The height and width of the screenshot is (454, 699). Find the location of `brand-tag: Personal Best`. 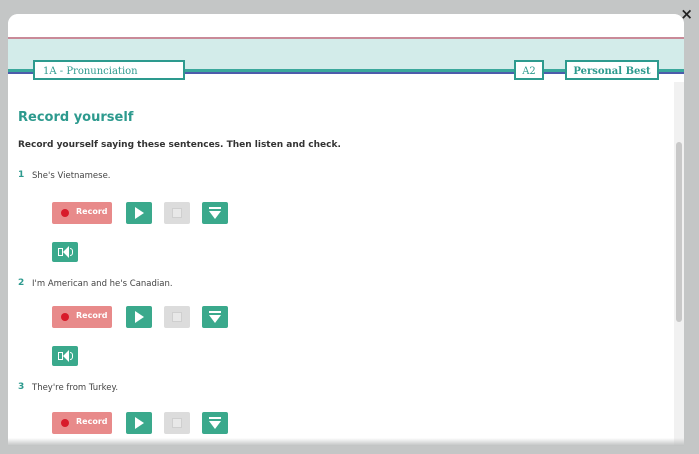

brand-tag: Personal Best is located at coordinates (612, 70).